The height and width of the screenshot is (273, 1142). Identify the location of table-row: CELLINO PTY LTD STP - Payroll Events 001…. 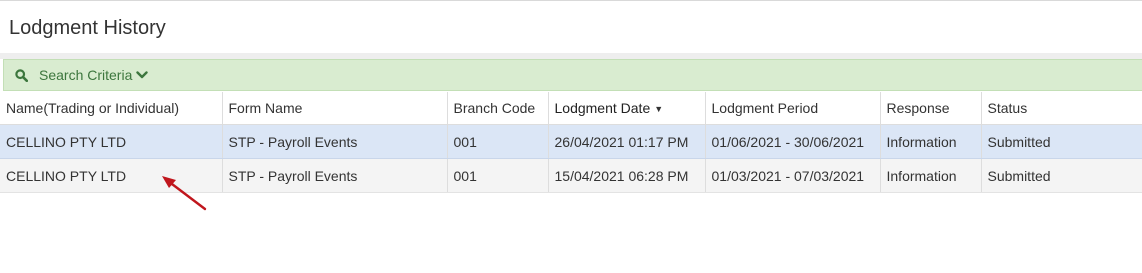
(571, 141).